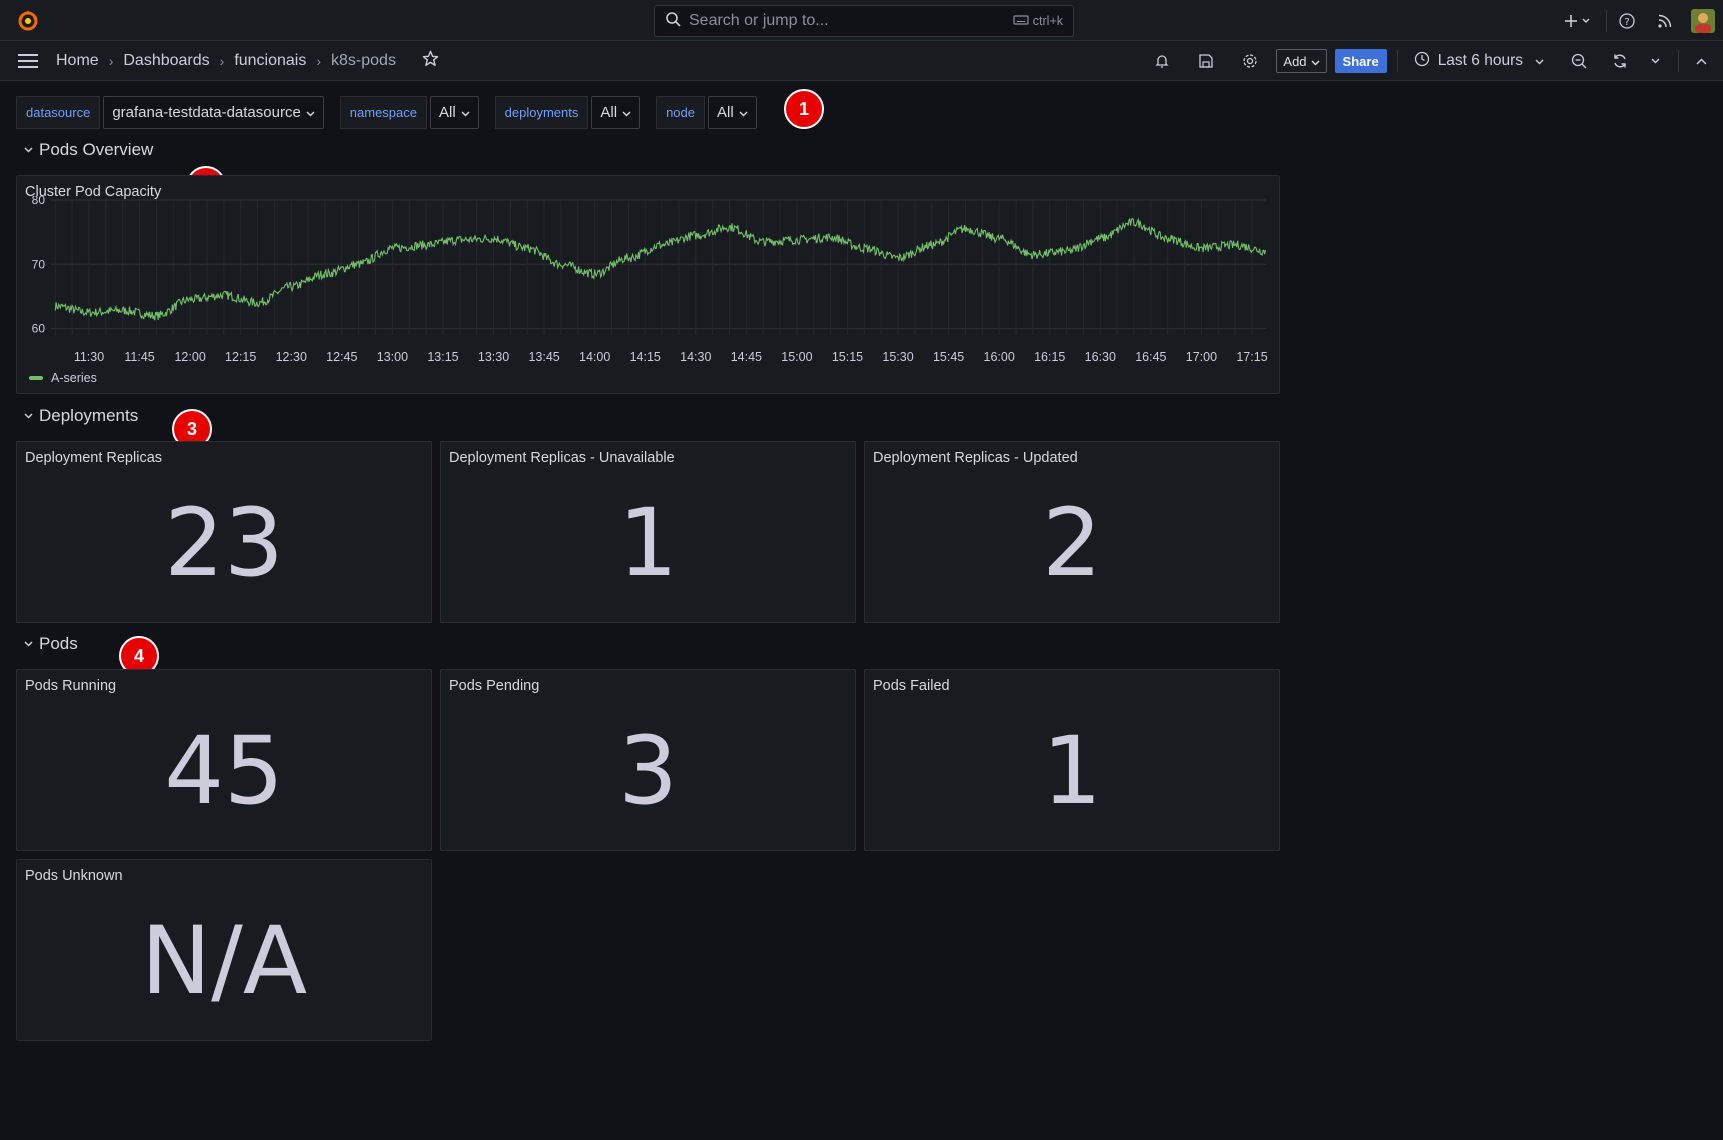  What do you see at coordinates (224, 760) in the screenshot?
I see `panel-pods-running: Pods Running 45` at bounding box center [224, 760].